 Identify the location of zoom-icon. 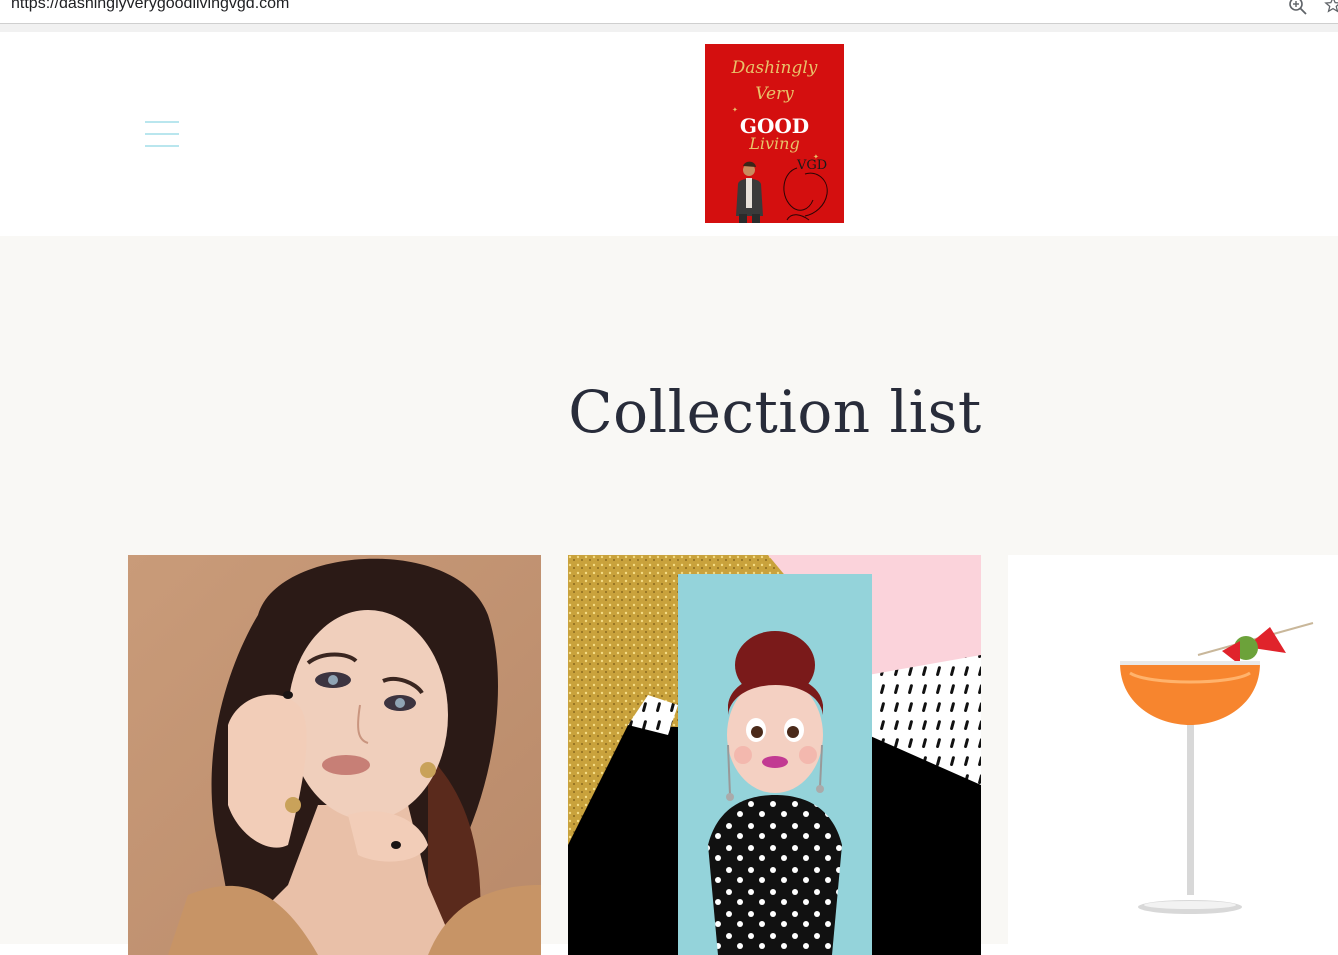
(1298, 8).